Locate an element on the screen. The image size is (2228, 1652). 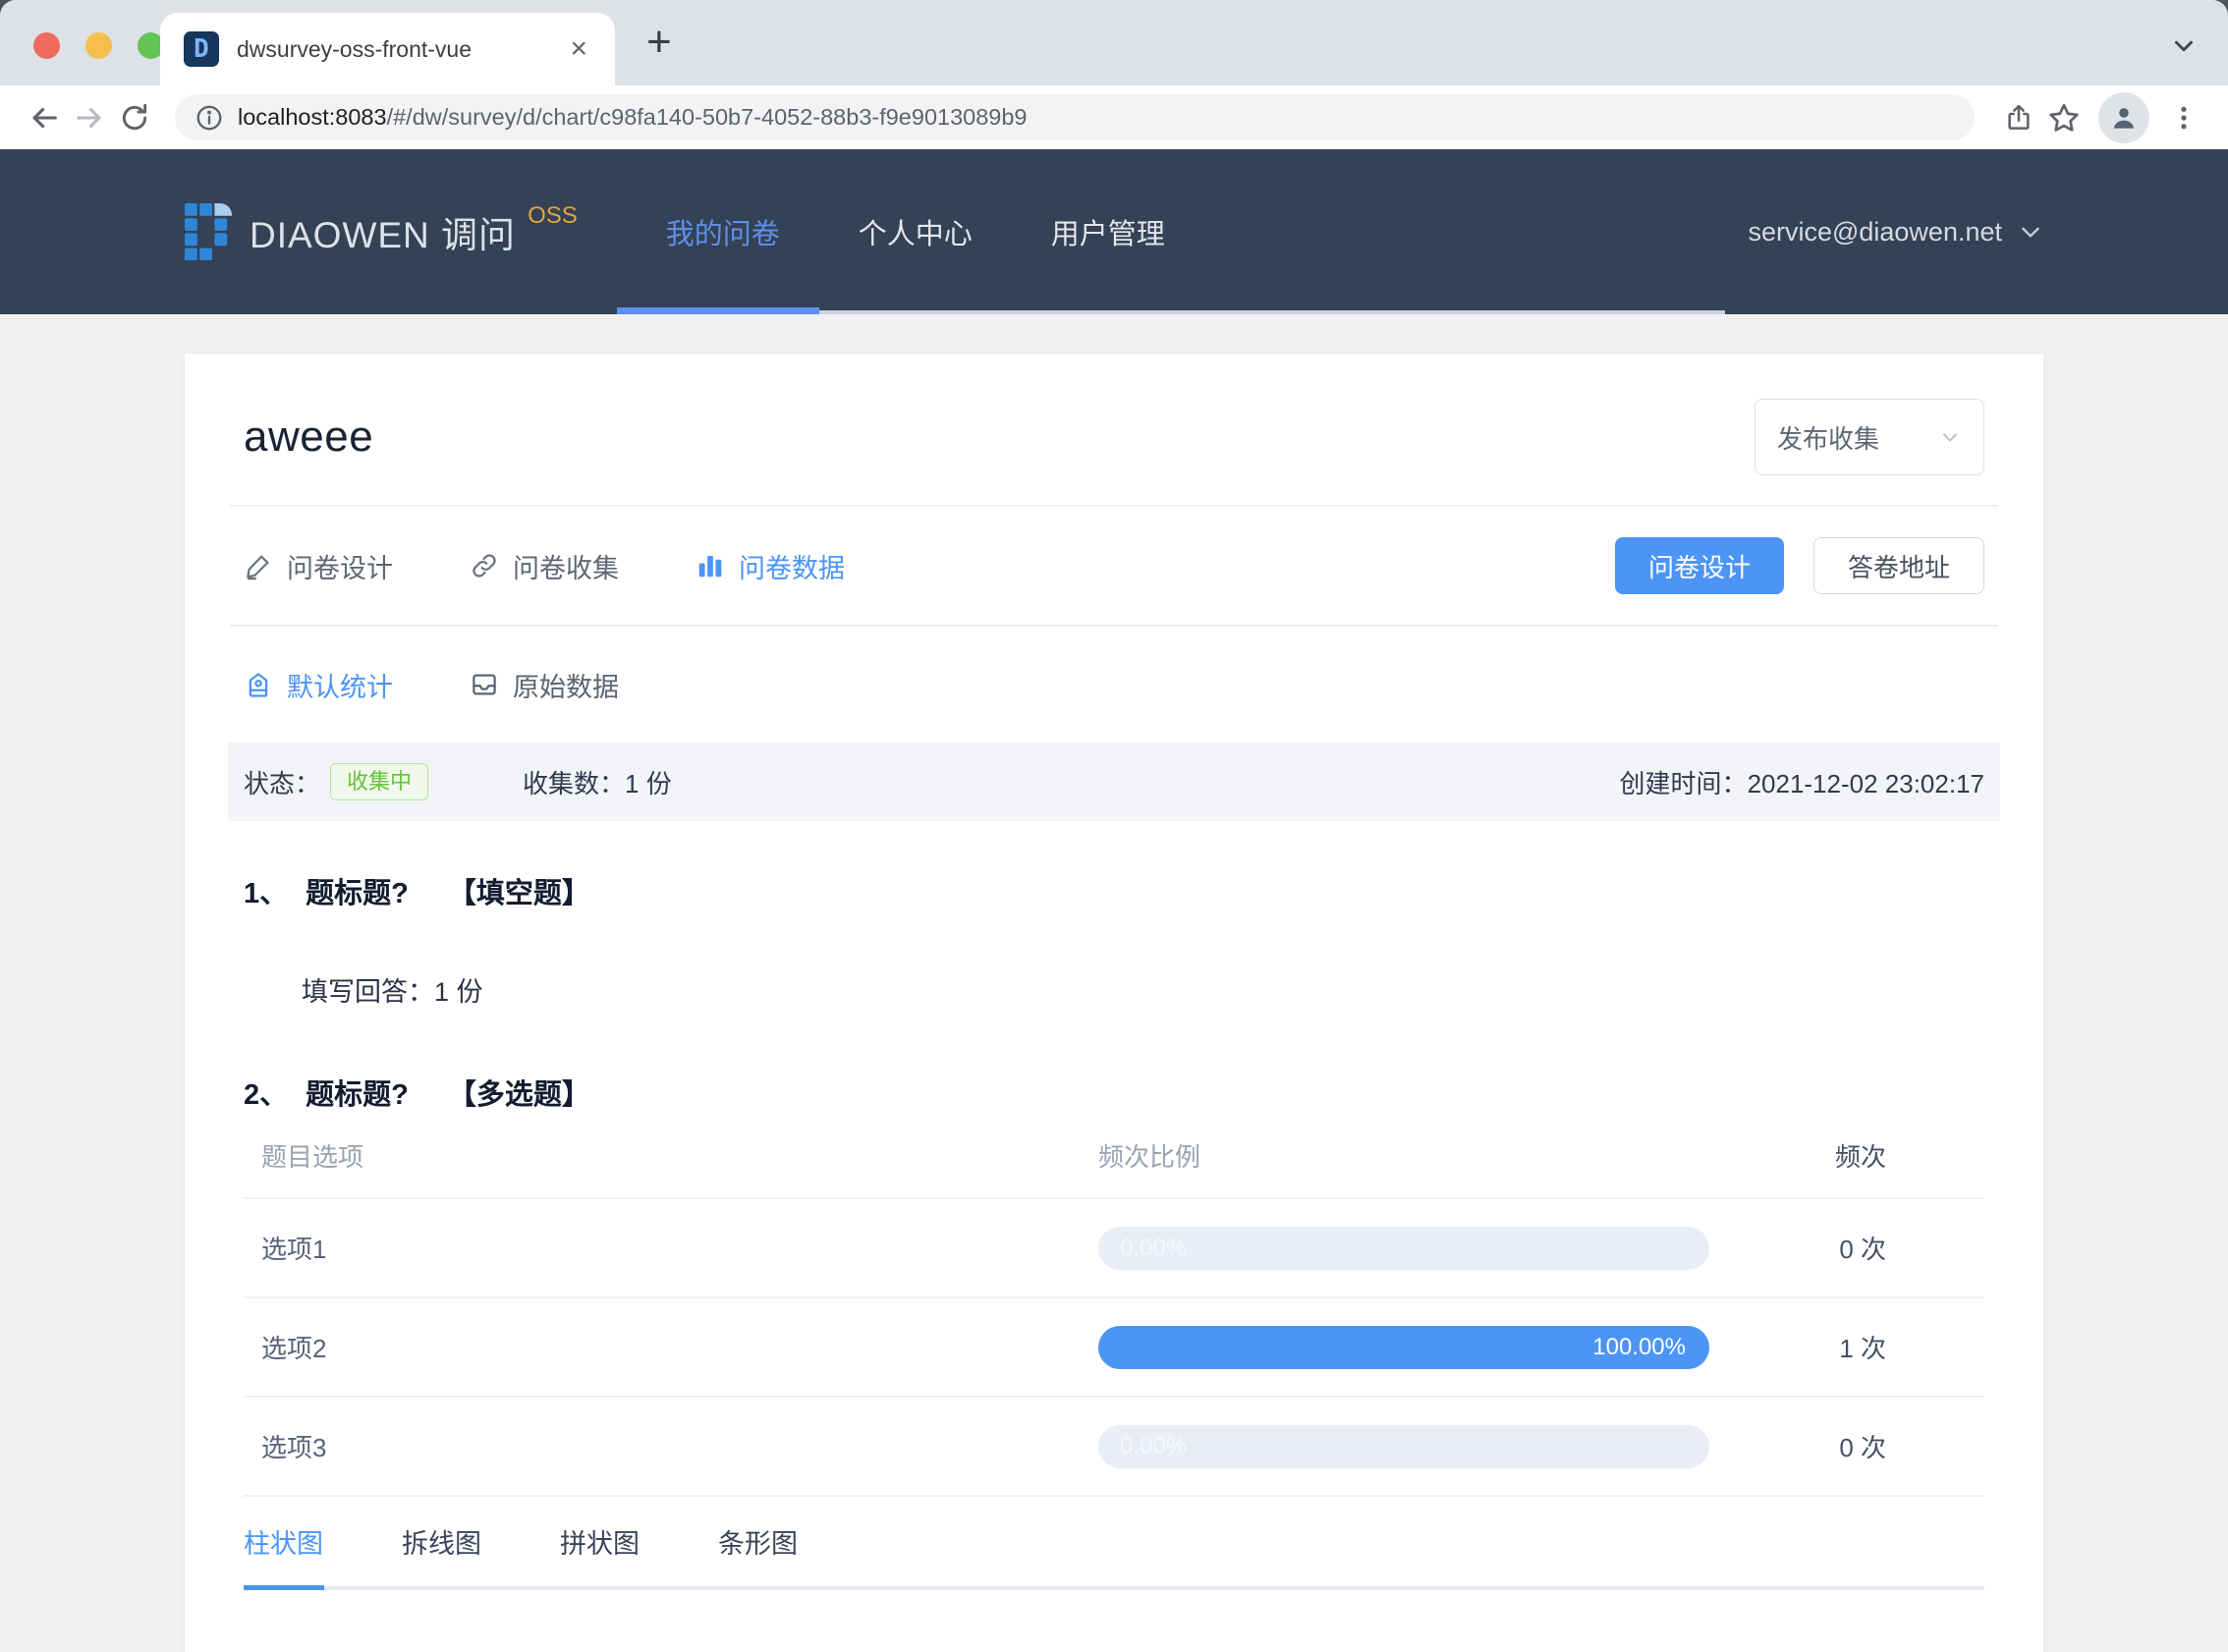
status-label: 状态： is located at coordinates (282, 783).